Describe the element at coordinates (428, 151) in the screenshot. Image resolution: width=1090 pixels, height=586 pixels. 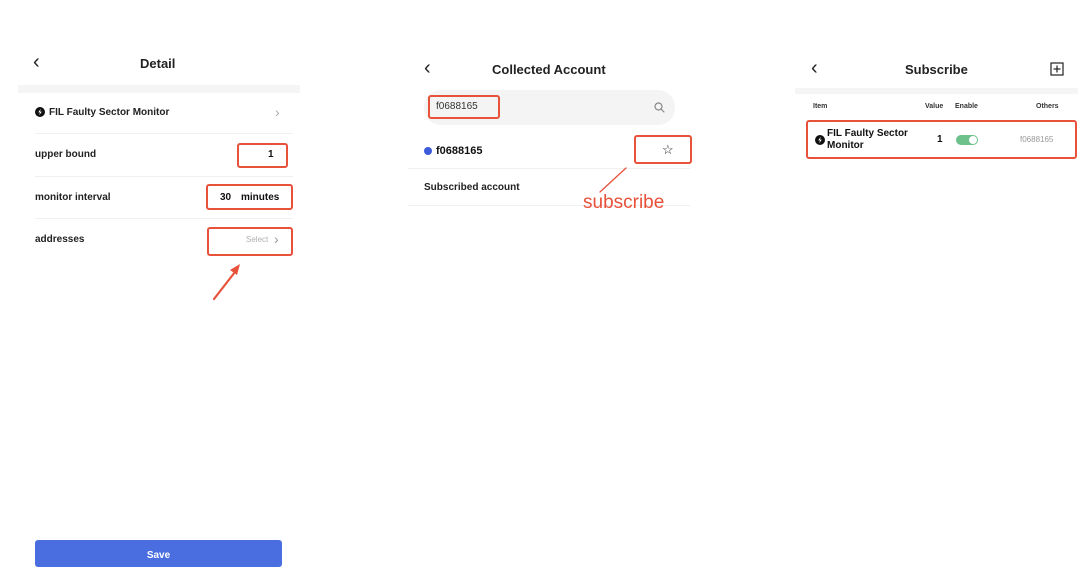
I see `status-dot` at that location.